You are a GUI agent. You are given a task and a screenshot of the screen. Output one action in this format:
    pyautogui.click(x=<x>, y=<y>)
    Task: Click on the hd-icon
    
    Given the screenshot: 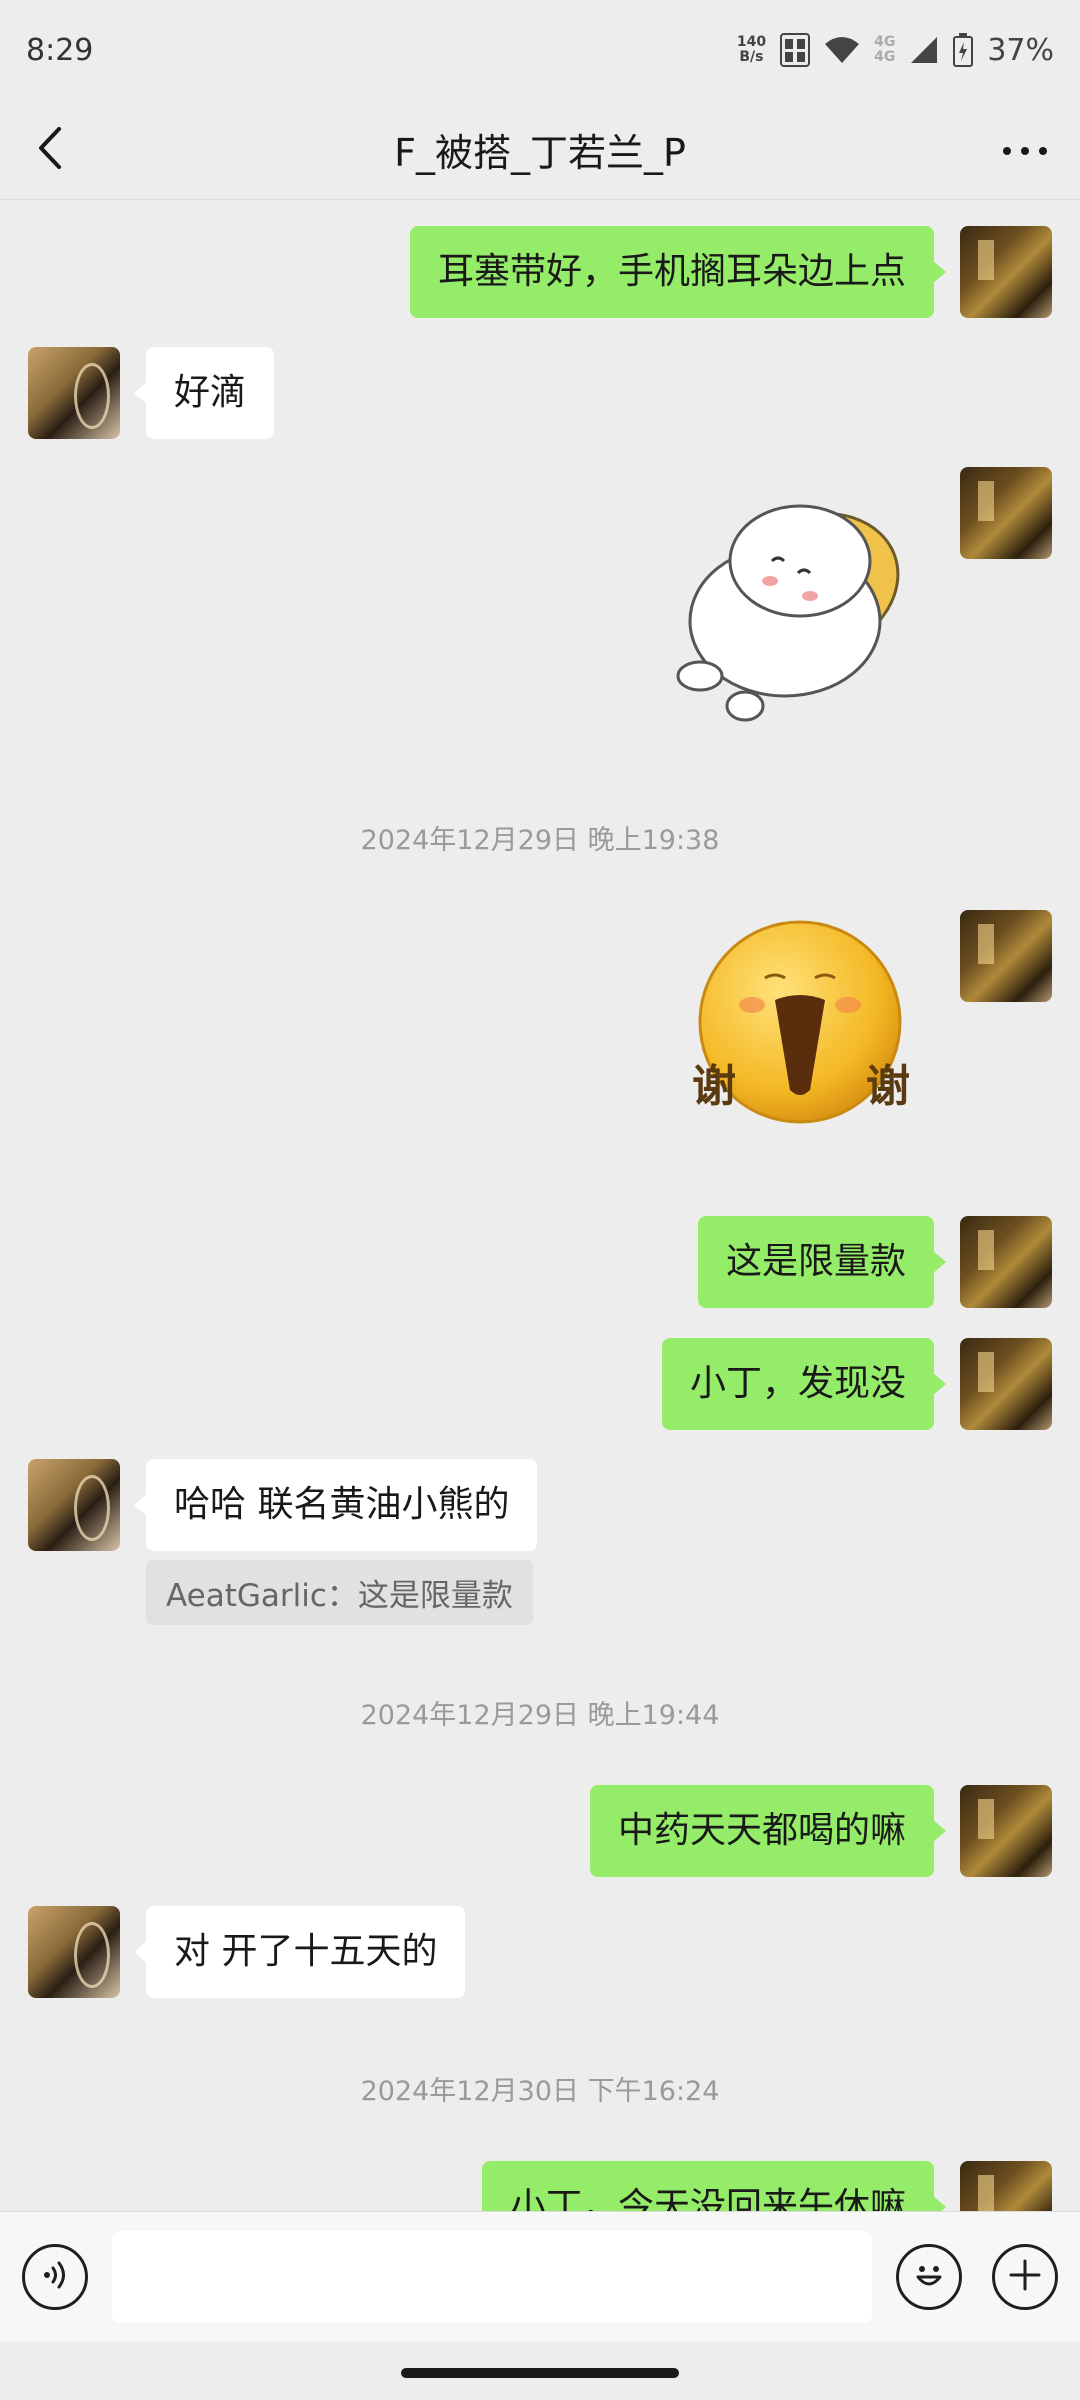 What is the action you would take?
    pyautogui.click(x=795, y=50)
    